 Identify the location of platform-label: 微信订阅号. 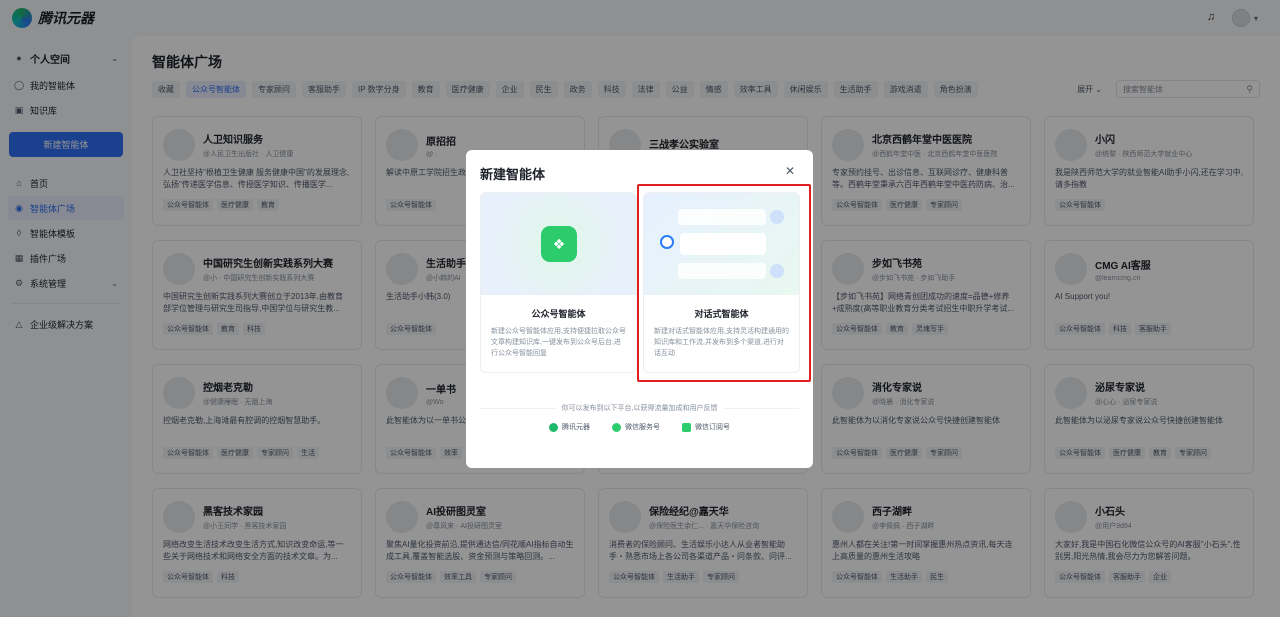
(712, 427).